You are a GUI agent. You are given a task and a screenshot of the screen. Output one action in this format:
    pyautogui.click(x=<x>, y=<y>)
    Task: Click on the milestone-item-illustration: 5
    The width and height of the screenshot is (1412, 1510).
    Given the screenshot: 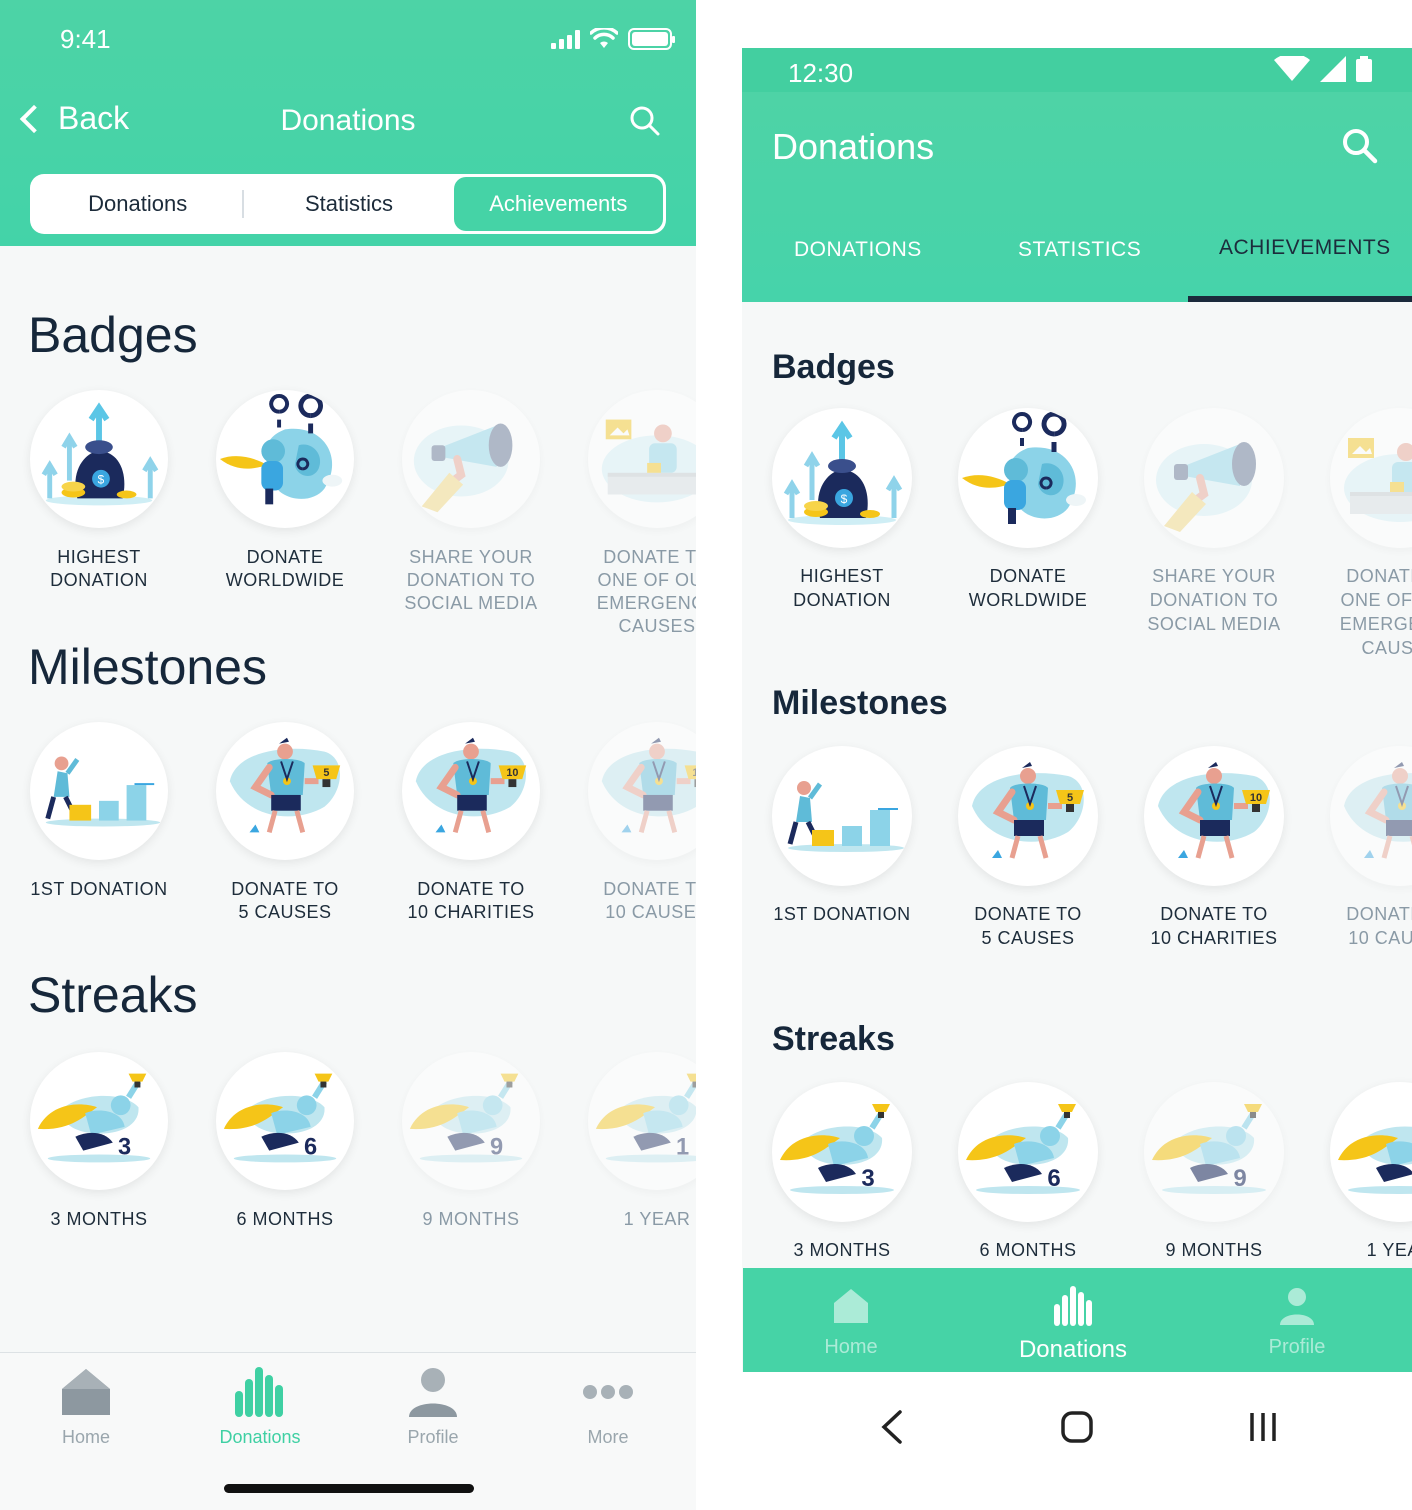 What is the action you would take?
    pyautogui.click(x=1028, y=816)
    